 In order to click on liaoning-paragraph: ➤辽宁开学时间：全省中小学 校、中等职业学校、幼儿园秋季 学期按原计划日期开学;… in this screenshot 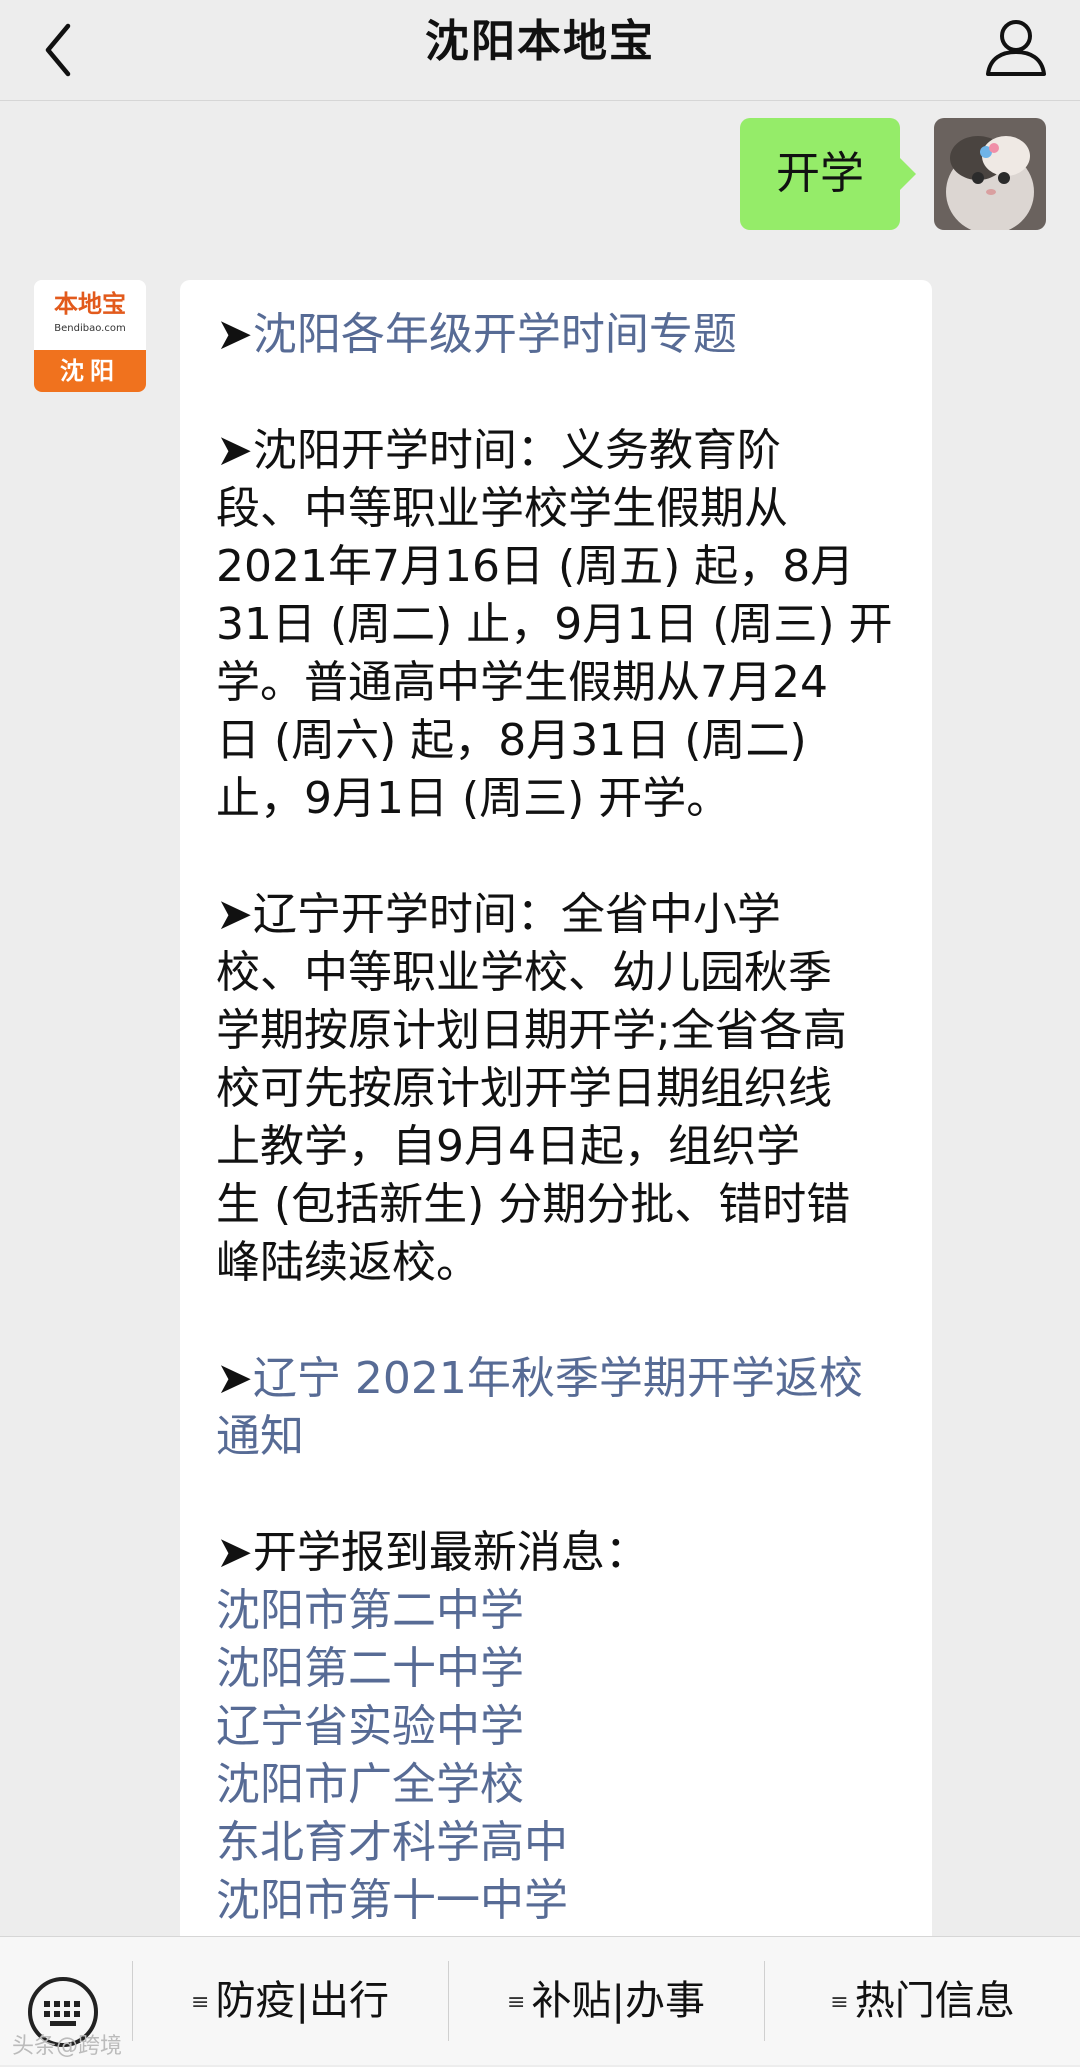, I will do `click(533, 1088)`.